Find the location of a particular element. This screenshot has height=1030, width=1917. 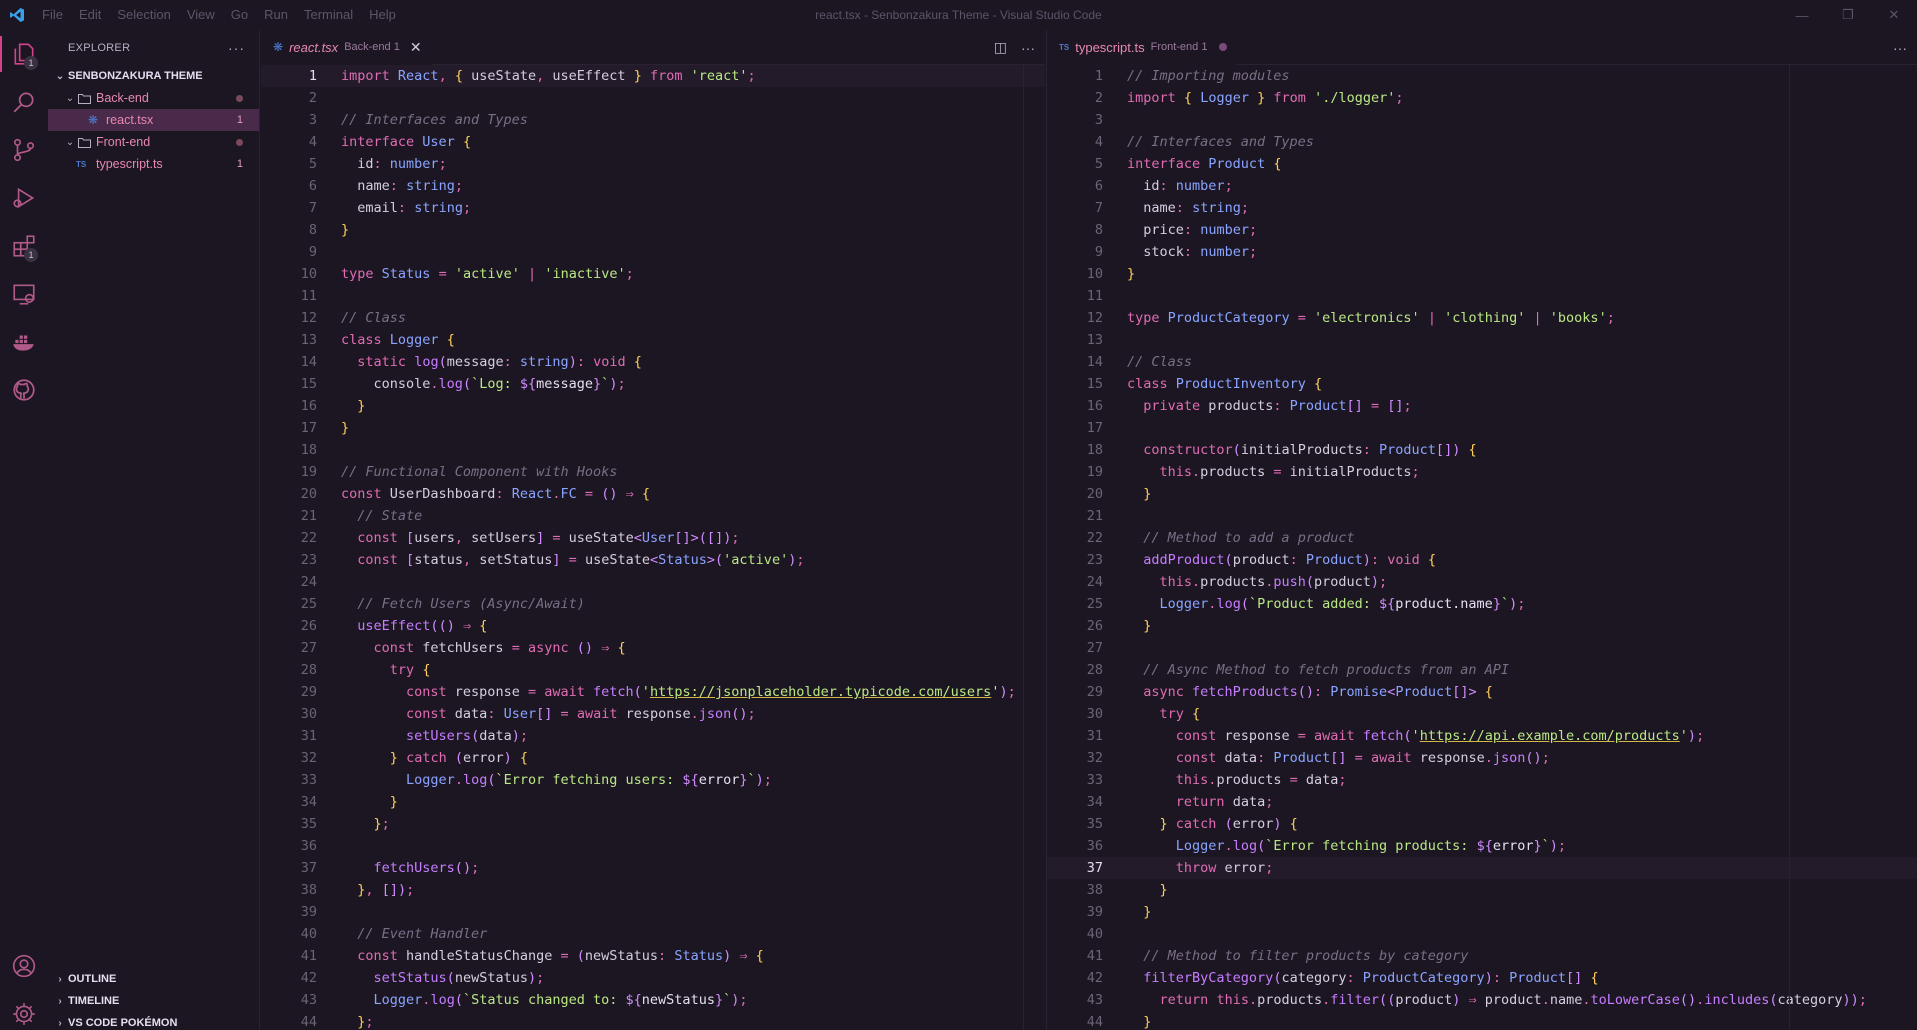

code-line: 13 class Logger { is located at coordinates (653, 340).